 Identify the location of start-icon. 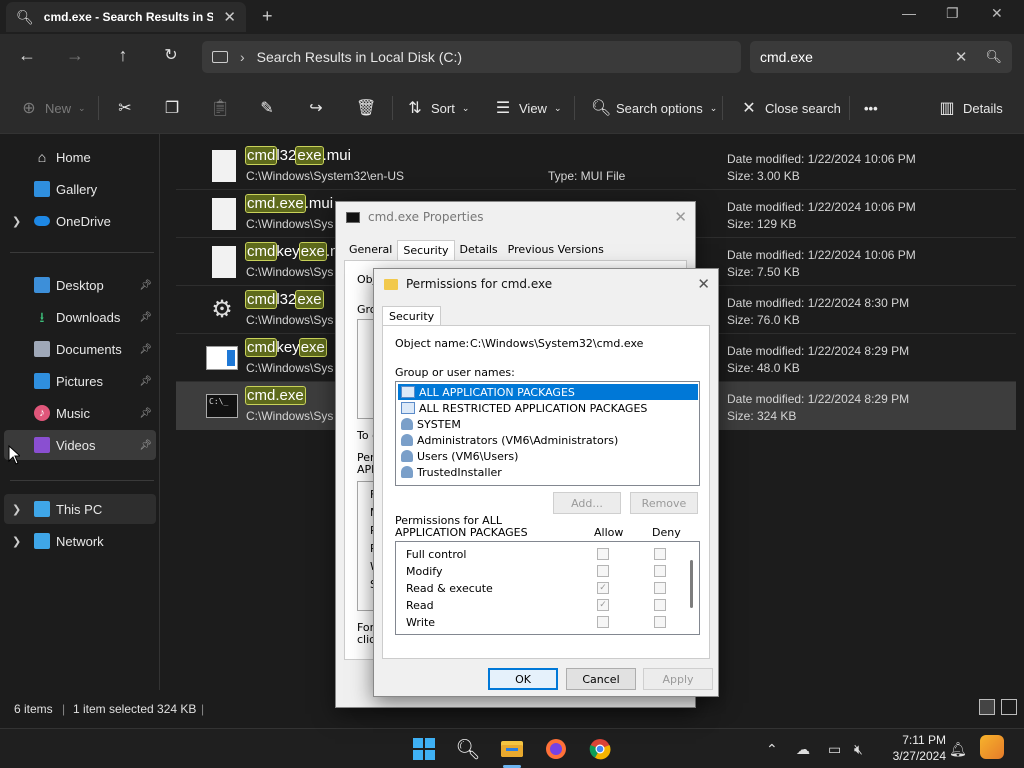
(424, 749).